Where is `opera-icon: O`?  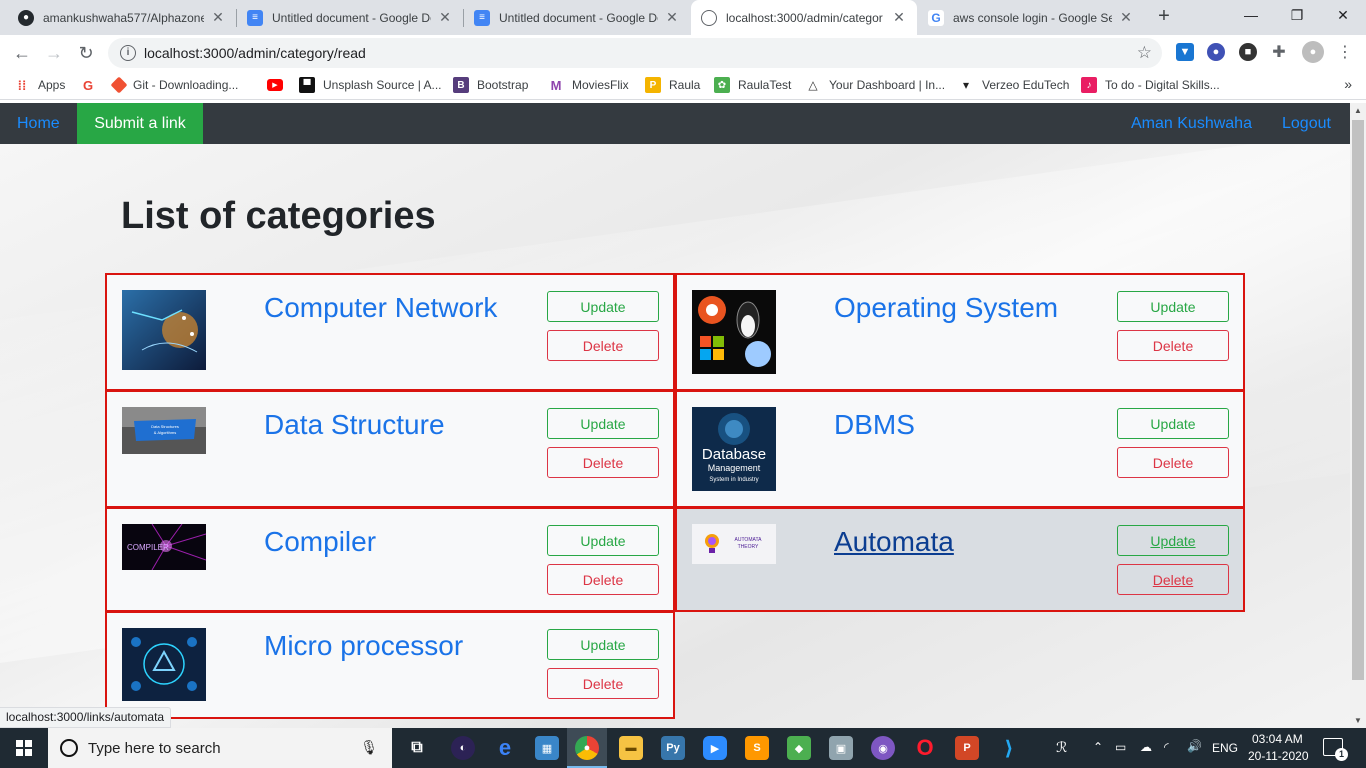
opera-icon: O is located at coordinates (925, 747).